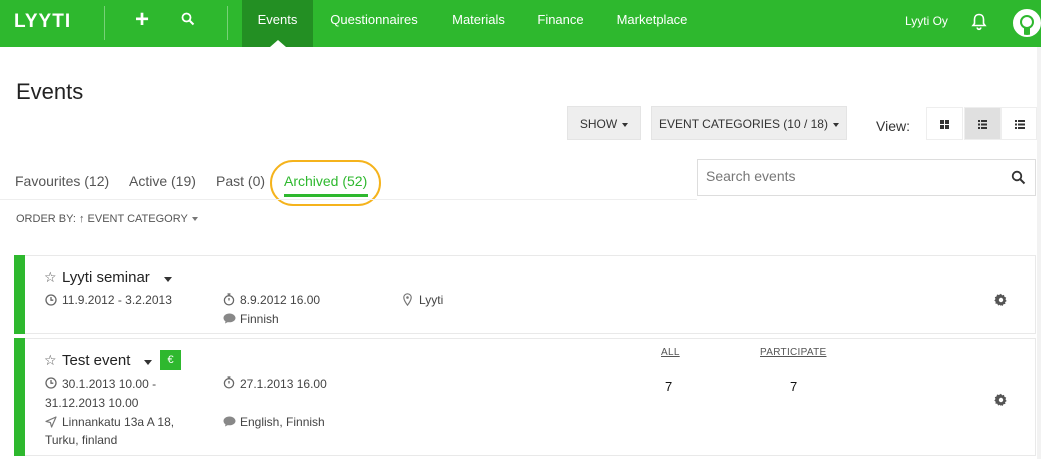 This screenshot has width=1041, height=459. What do you see at coordinates (431, 300) in the screenshot?
I see `event-location: Lyyti` at bounding box center [431, 300].